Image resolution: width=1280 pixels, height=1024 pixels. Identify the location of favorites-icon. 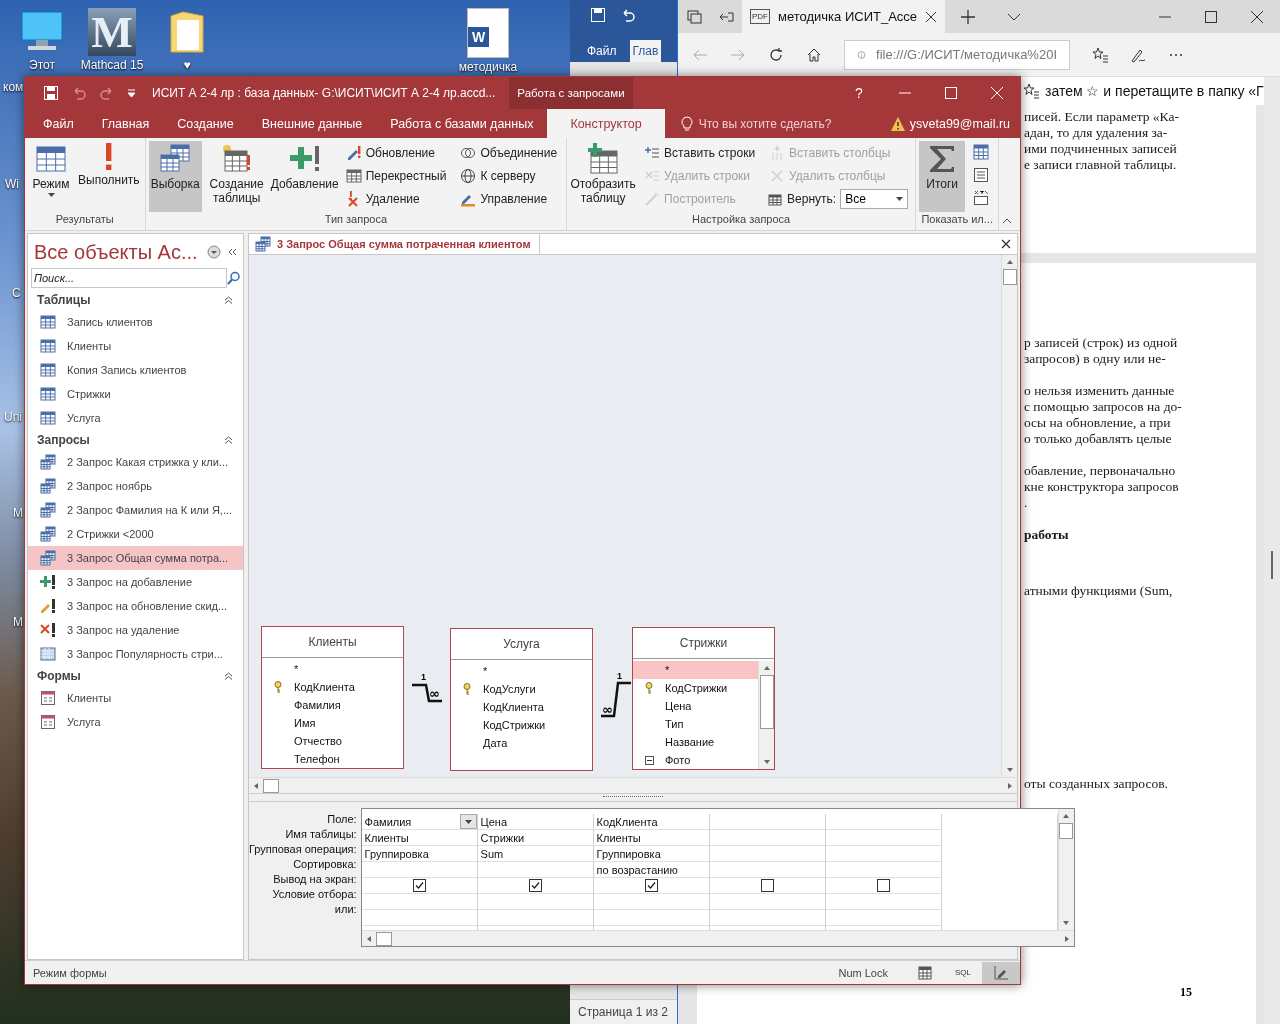
(1100, 54).